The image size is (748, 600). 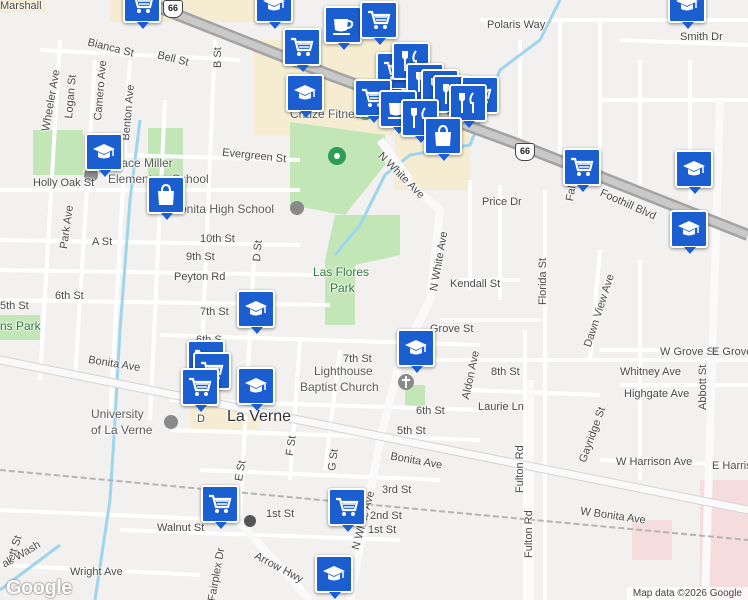 What do you see at coordinates (654, 462) in the screenshot?
I see `street-label: W Harrison Ave` at bounding box center [654, 462].